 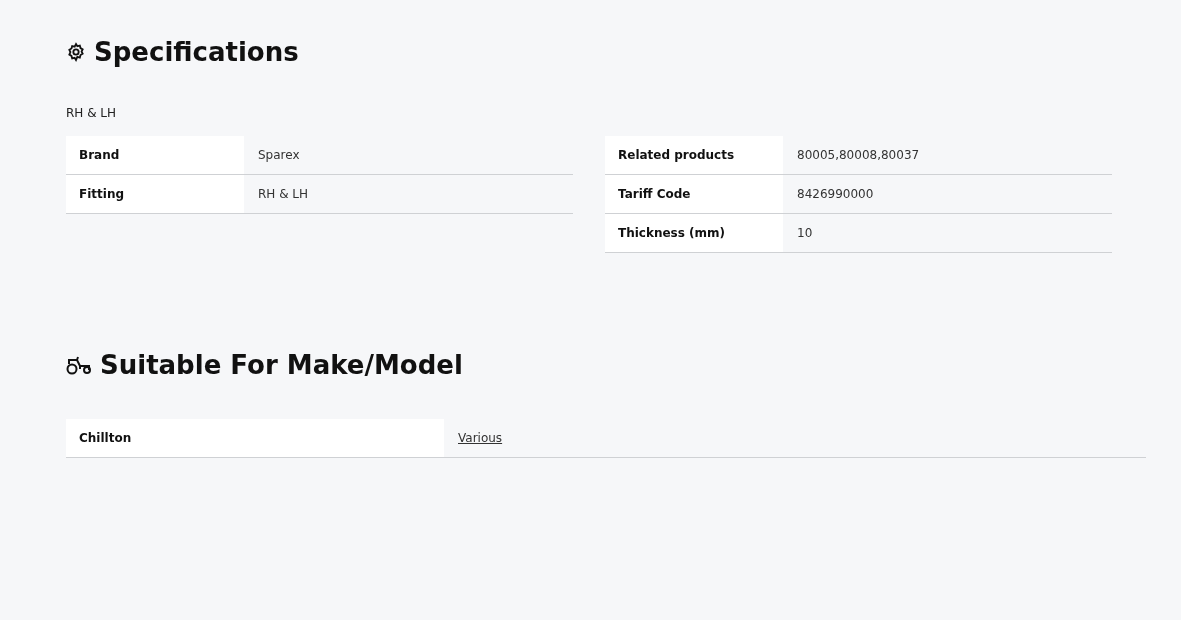 What do you see at coordinates (480, 438) in the screenshot?
I see `model-link: Various` at bounding box center [480, 438].